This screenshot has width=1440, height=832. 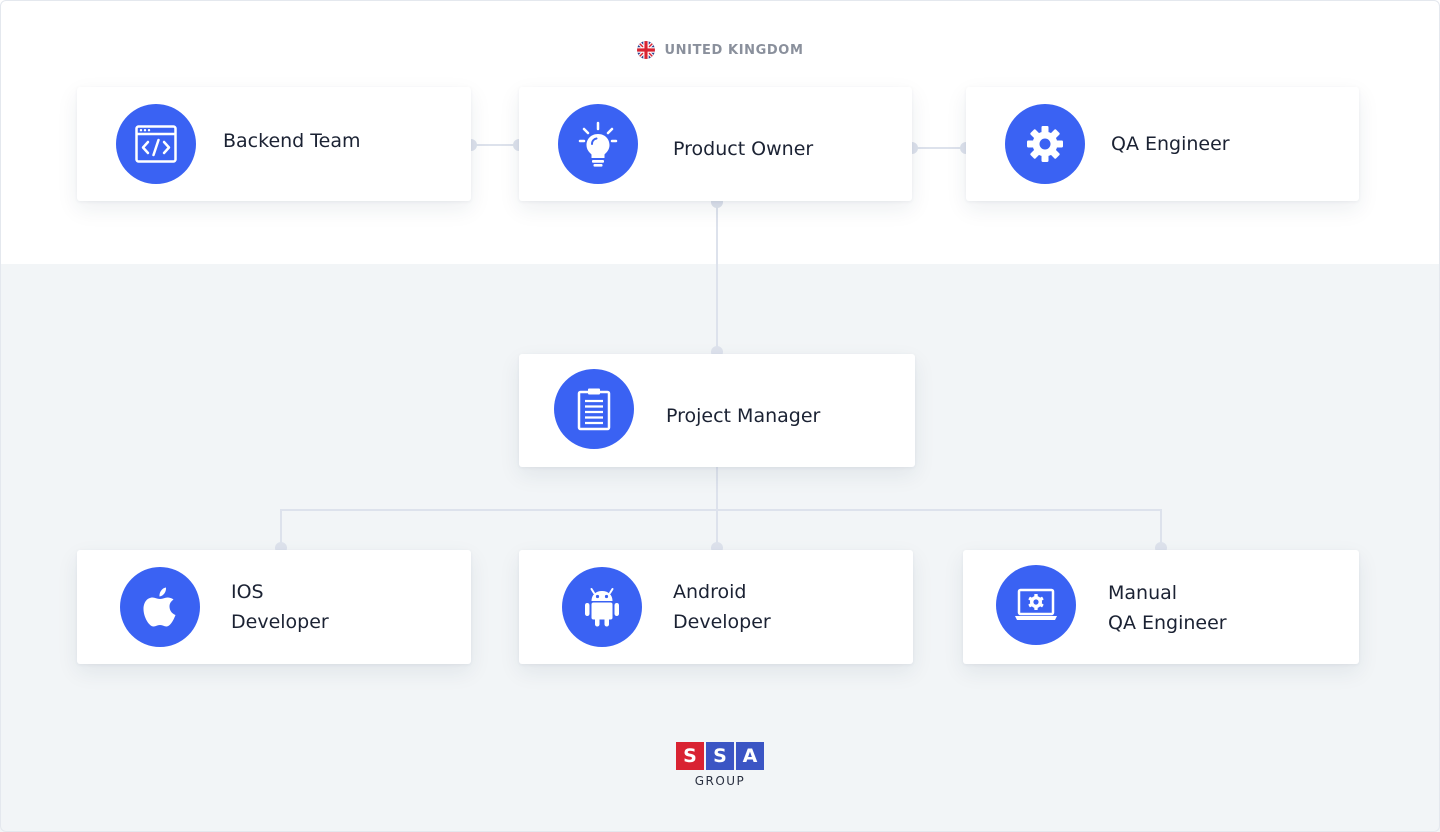 I want to click on logo-subtitle: GROUP, so click(x=720, y=781).